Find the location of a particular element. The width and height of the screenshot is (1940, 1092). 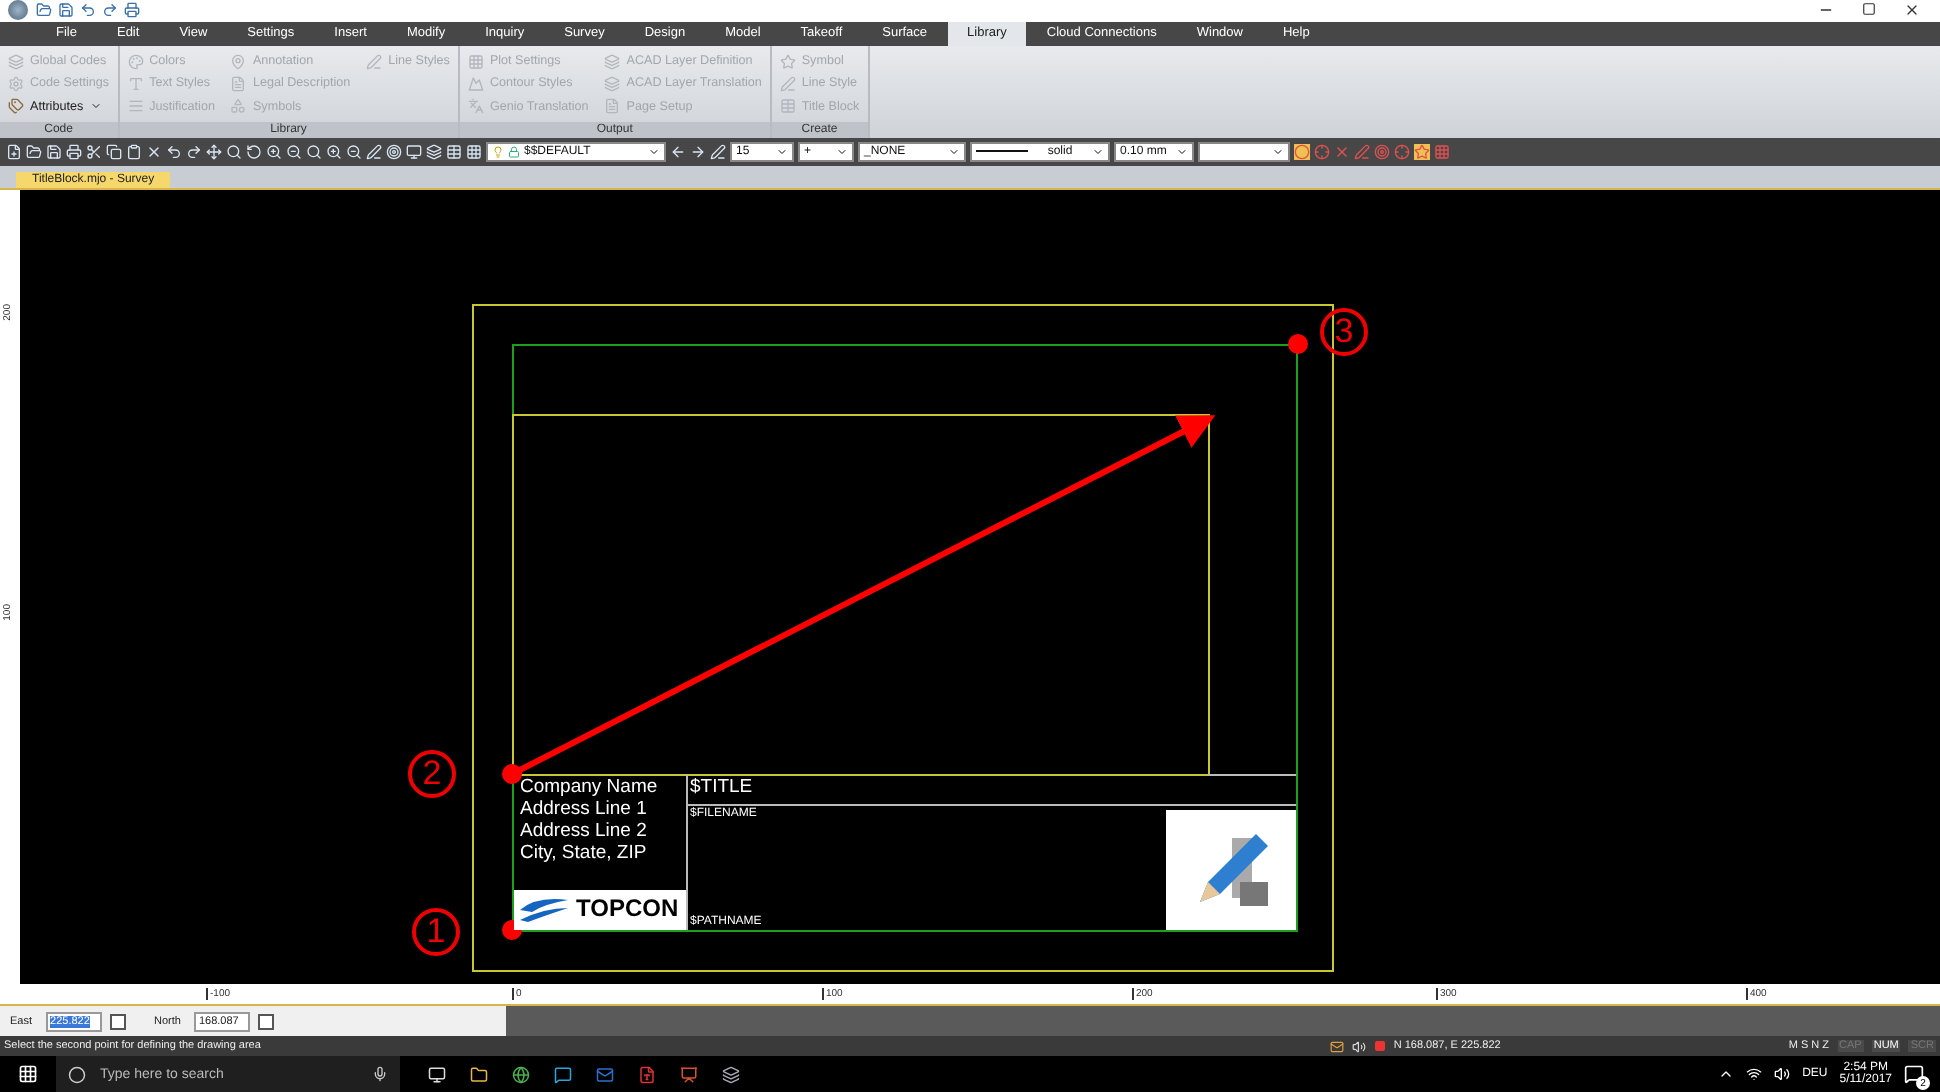

chat-icon is located at coordinates (563, 1074).